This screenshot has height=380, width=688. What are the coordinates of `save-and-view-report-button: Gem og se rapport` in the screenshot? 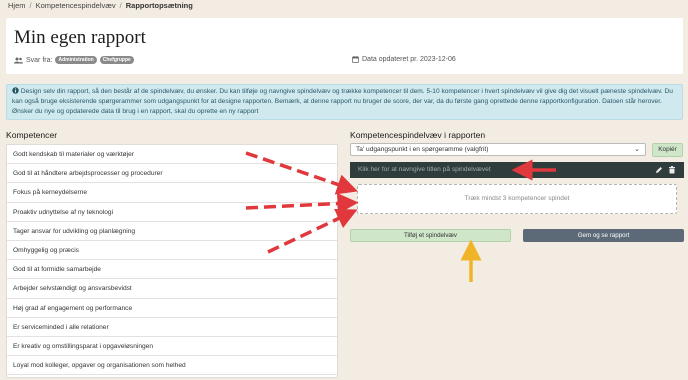 It's located at (603, 235).